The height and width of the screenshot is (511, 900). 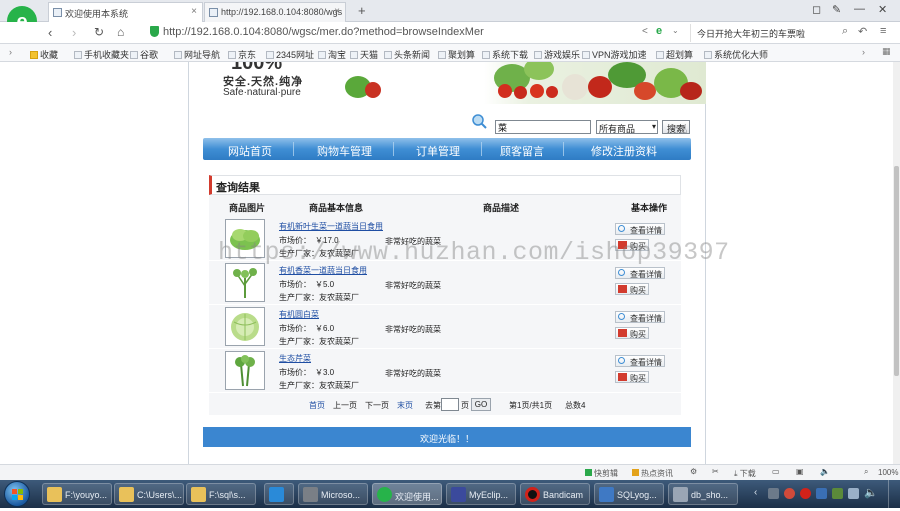 I want to click on nav-cart: 购物车管理, so click(x=344, y=151).